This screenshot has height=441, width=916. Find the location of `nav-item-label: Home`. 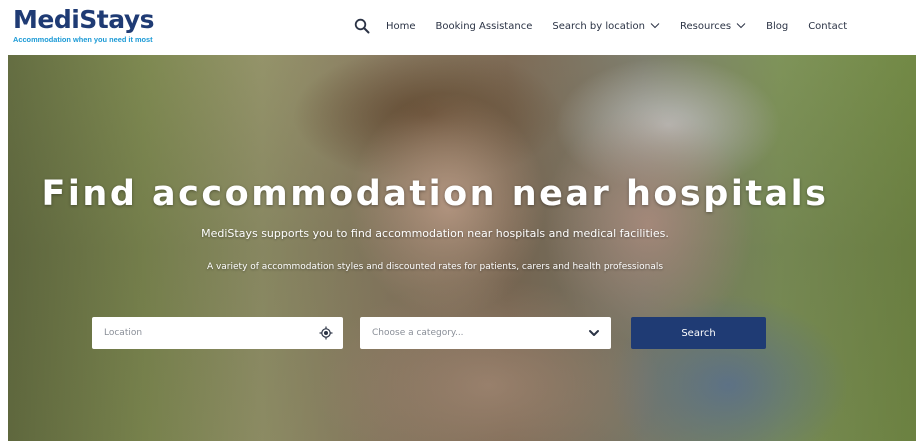

nav-item-label: Home is located at coordinates (401, 26).